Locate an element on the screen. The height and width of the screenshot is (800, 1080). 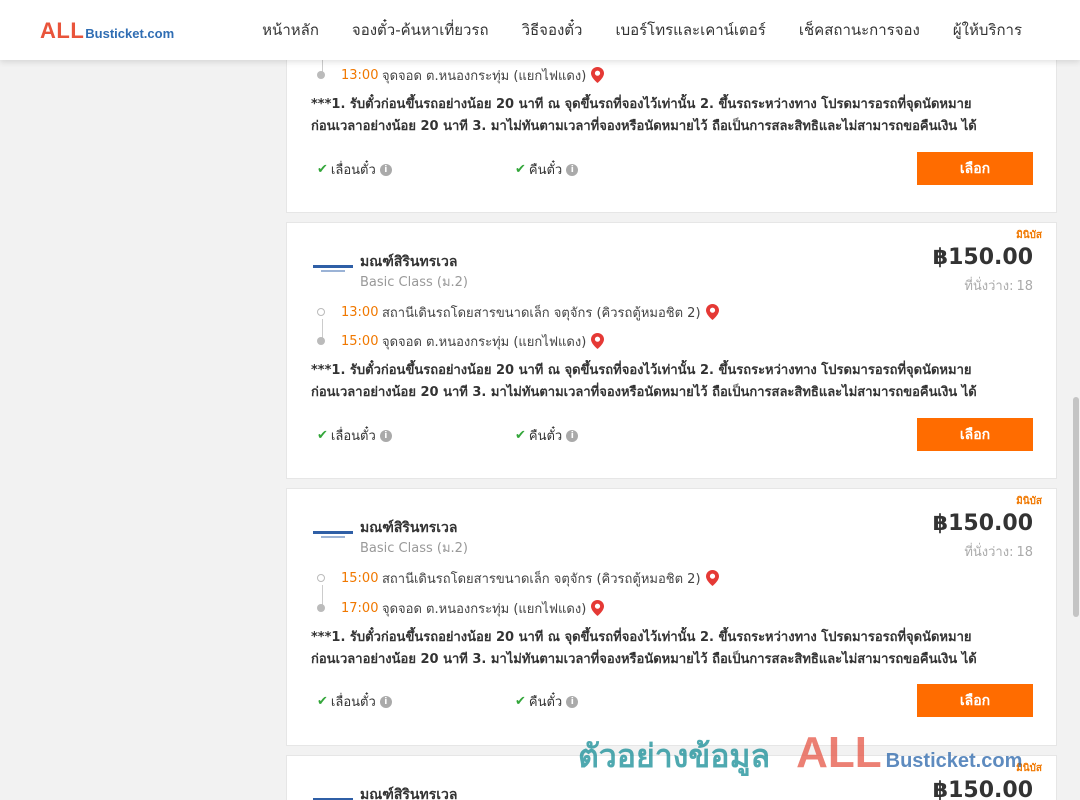
nav-home: หน้าหลัก is located at coordinates (290, 30).